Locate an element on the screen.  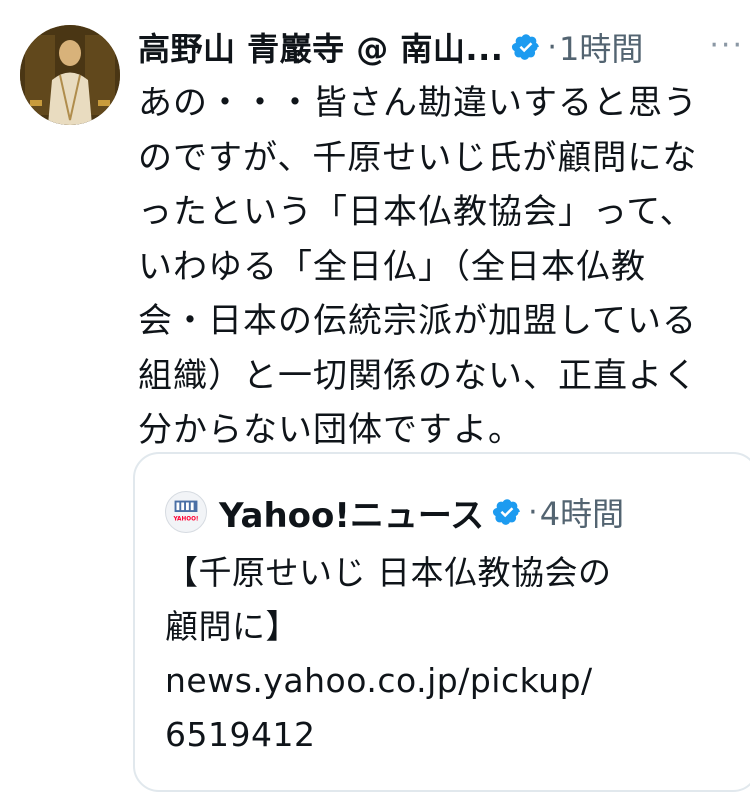
avatar-image is located at coordinates (70, 75).